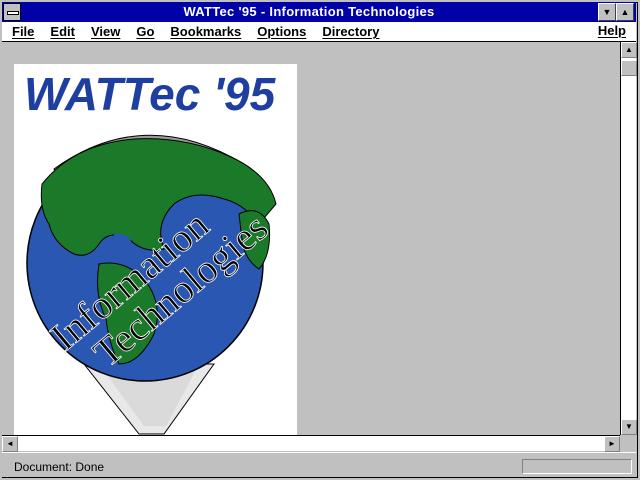 This screenshot has width=640, height=480. Describe the element at coordinates (205, 31) in the screenshot. I see `menu-bookmarks: Bookmarks` at that location.